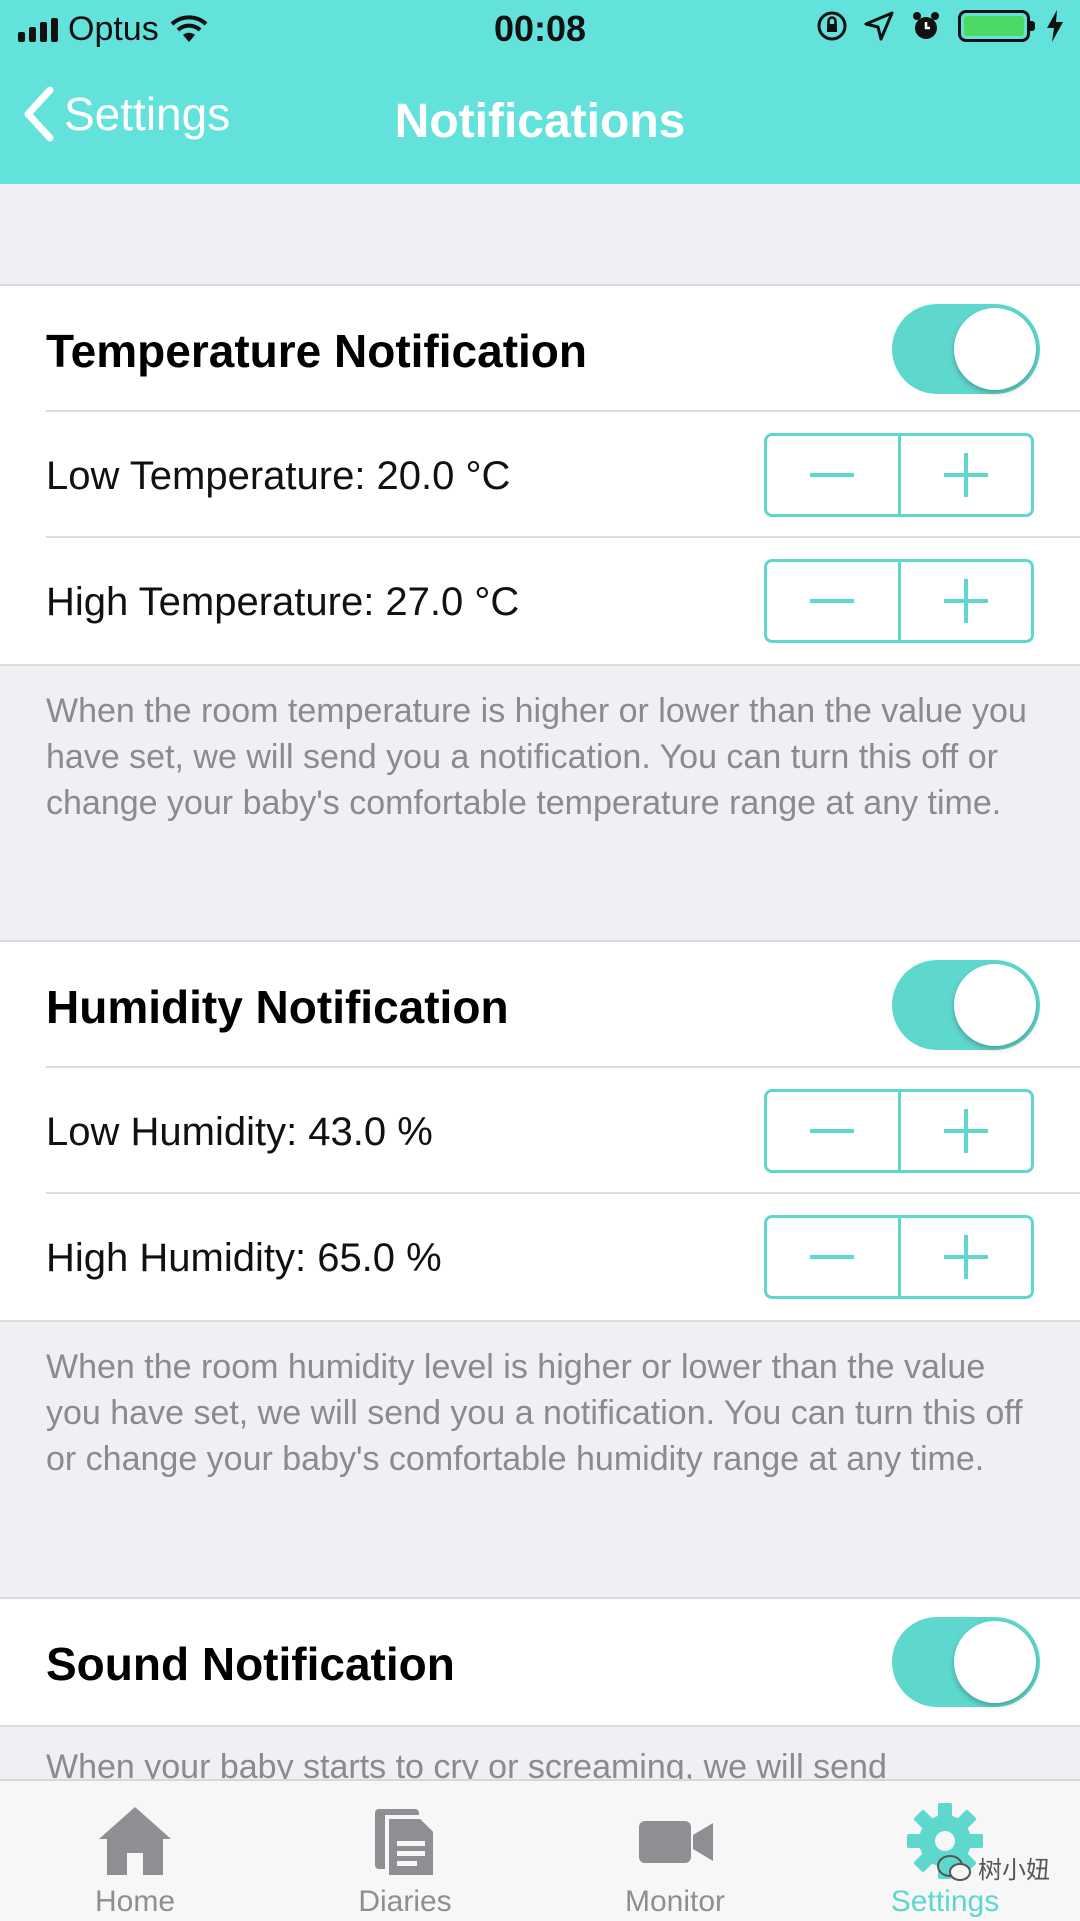  I want to click on header: Optus 00:08 Settings Notifications, so click(540, 92).